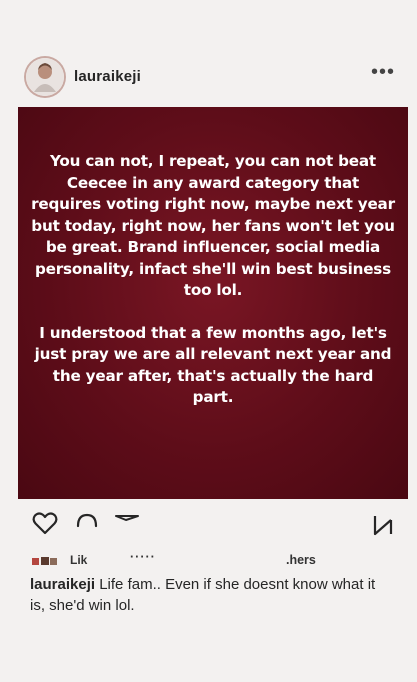 Image resolution: width=417 pixels, height=682 pixels. I want to click on bookmark-icon, so click(383, 523).